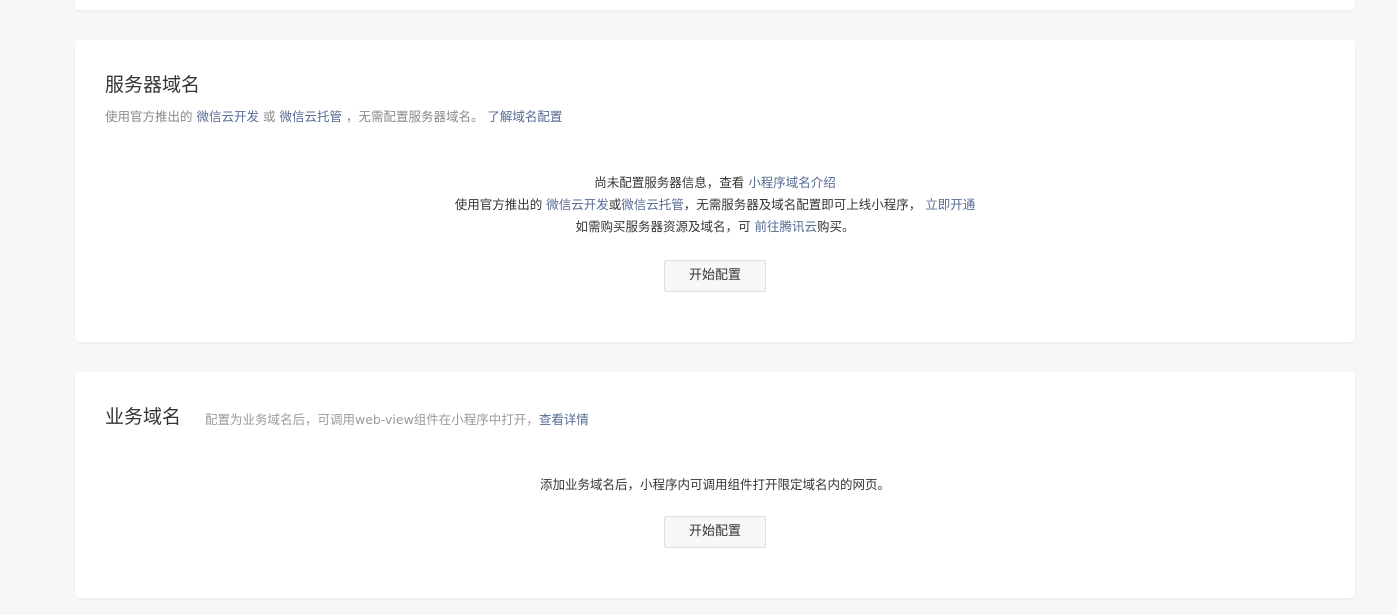  I want to click on empty-cloud-dev-link: 微信云开发, so click(577, 204).